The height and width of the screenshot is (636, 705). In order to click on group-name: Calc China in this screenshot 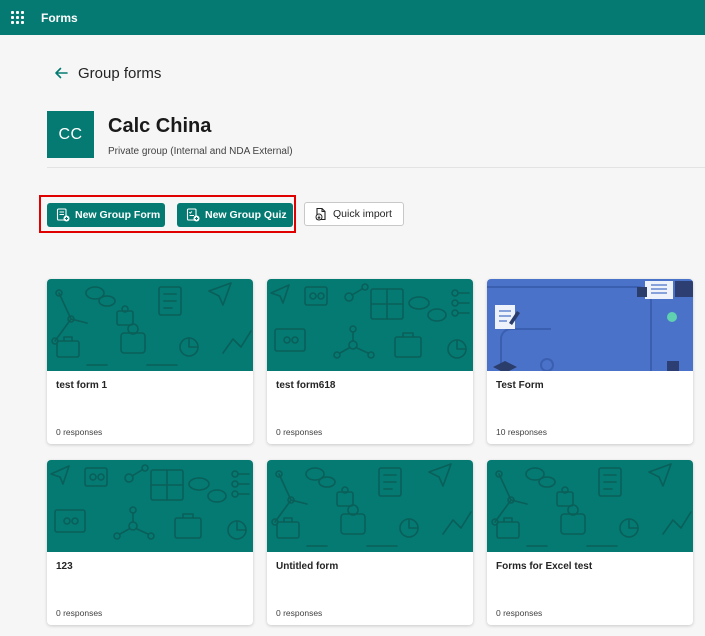, I will do `click(160, 126)`.